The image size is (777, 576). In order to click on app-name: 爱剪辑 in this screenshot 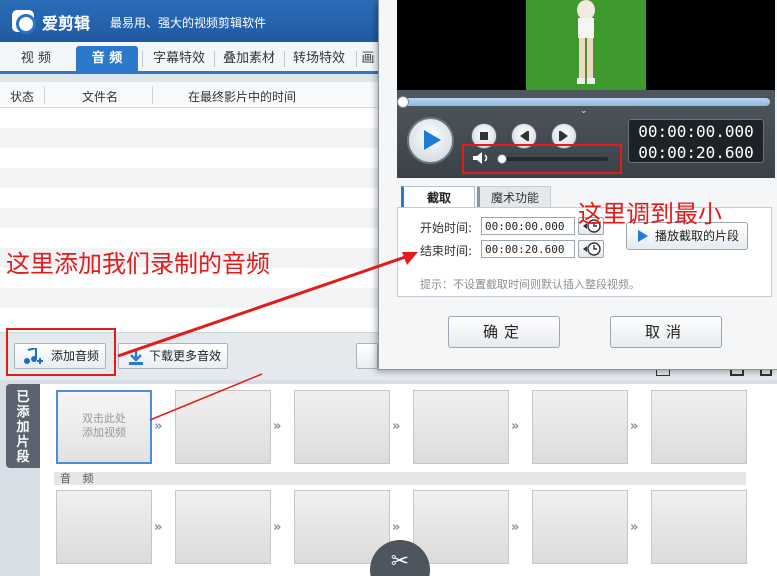, I will do `click(66, 23)`.